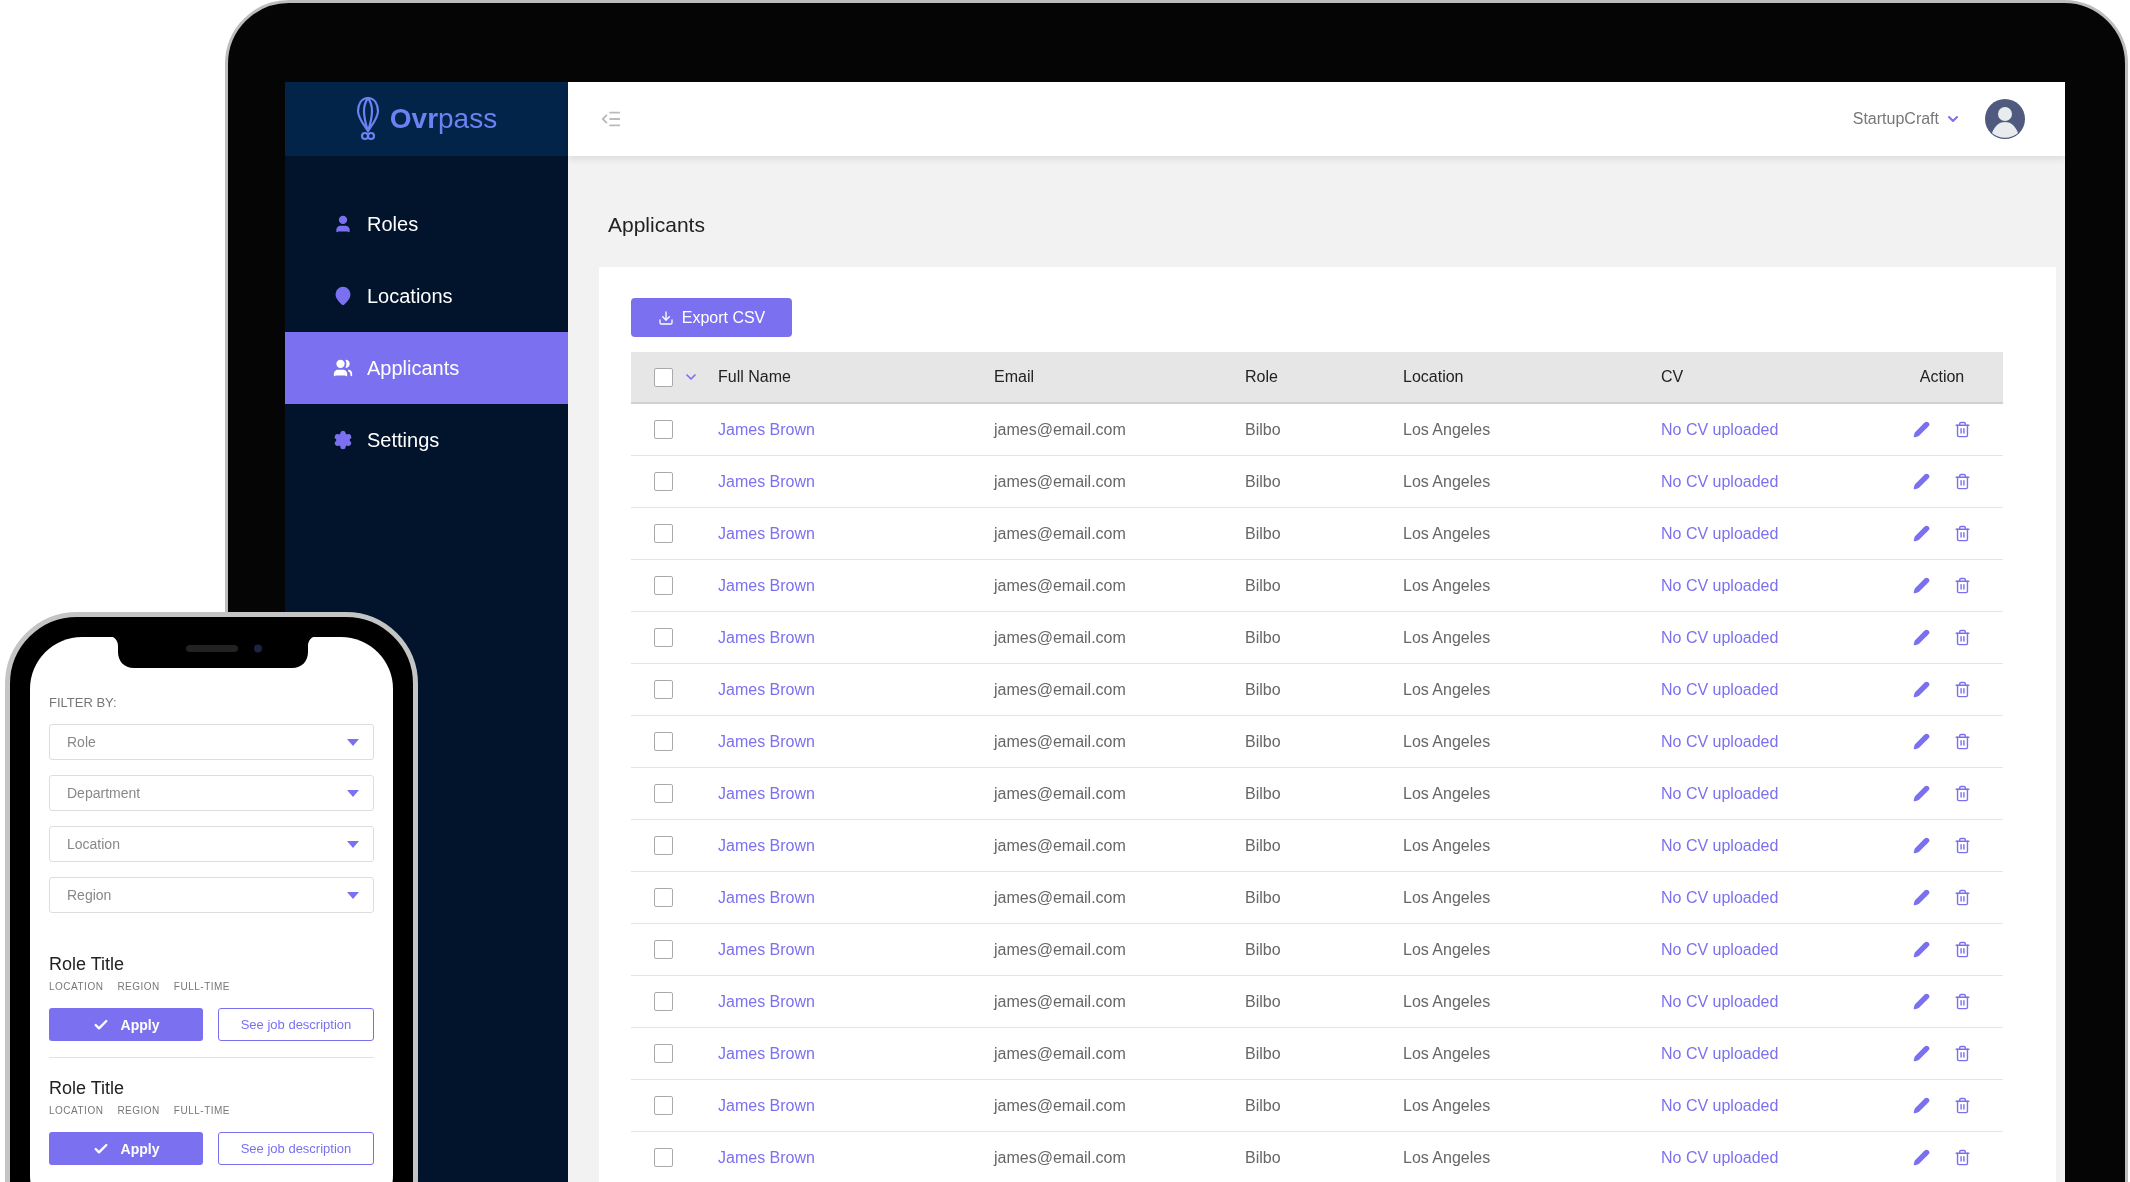  Describe the element at coordinates (211, 895) in the screenshot. I see `filter-dropdown: Region` at that location.